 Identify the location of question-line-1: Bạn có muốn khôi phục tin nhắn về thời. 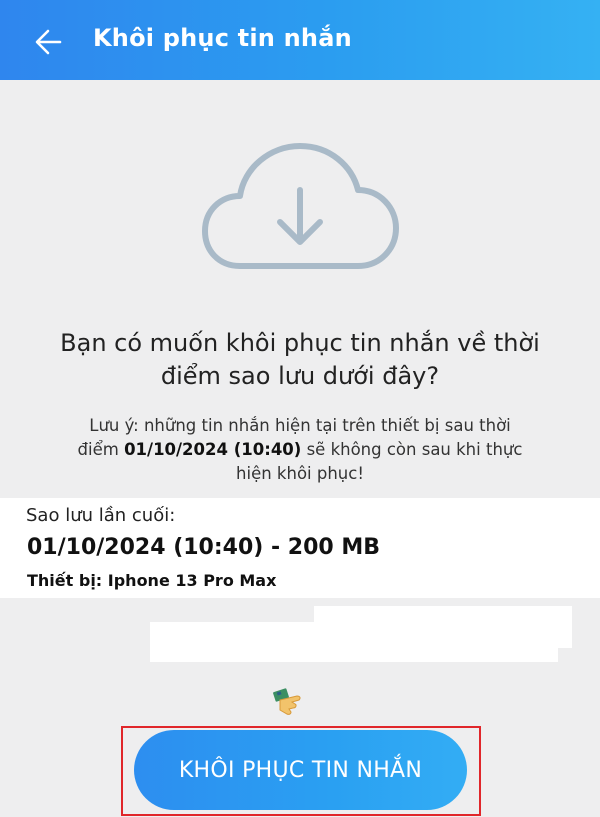
(300, 343).